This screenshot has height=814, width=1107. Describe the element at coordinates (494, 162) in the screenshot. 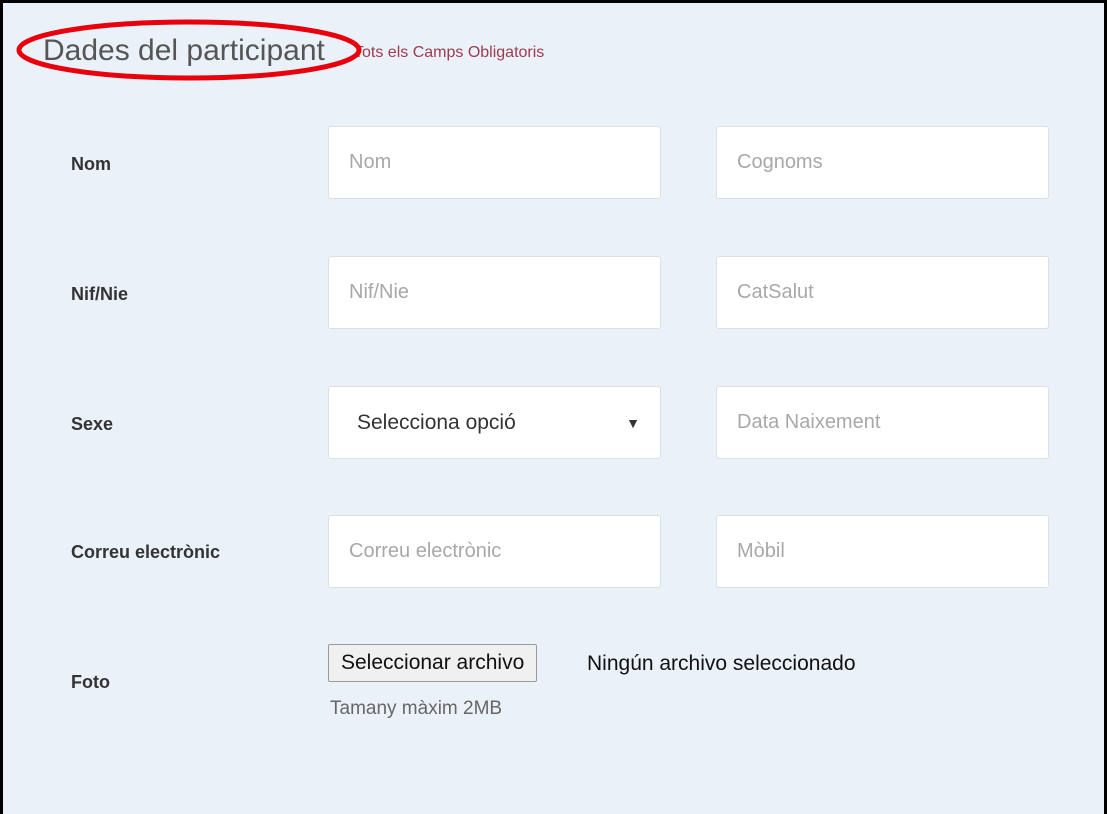

I see `first-name-input` at that location.